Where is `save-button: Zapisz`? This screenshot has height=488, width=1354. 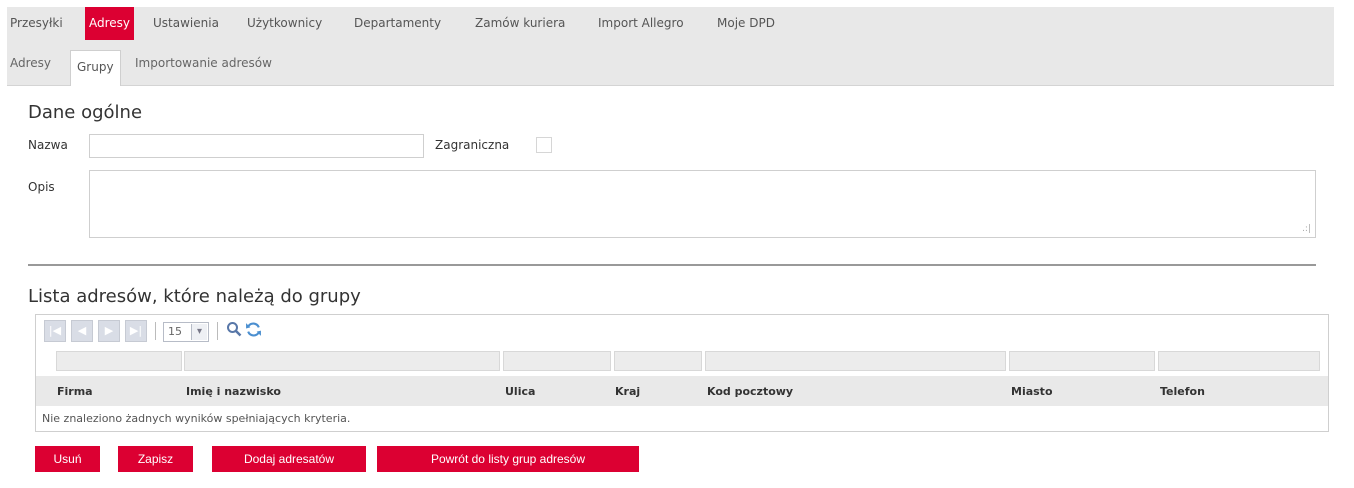 save-button: Zapisz is located at coordinates (155, 459).